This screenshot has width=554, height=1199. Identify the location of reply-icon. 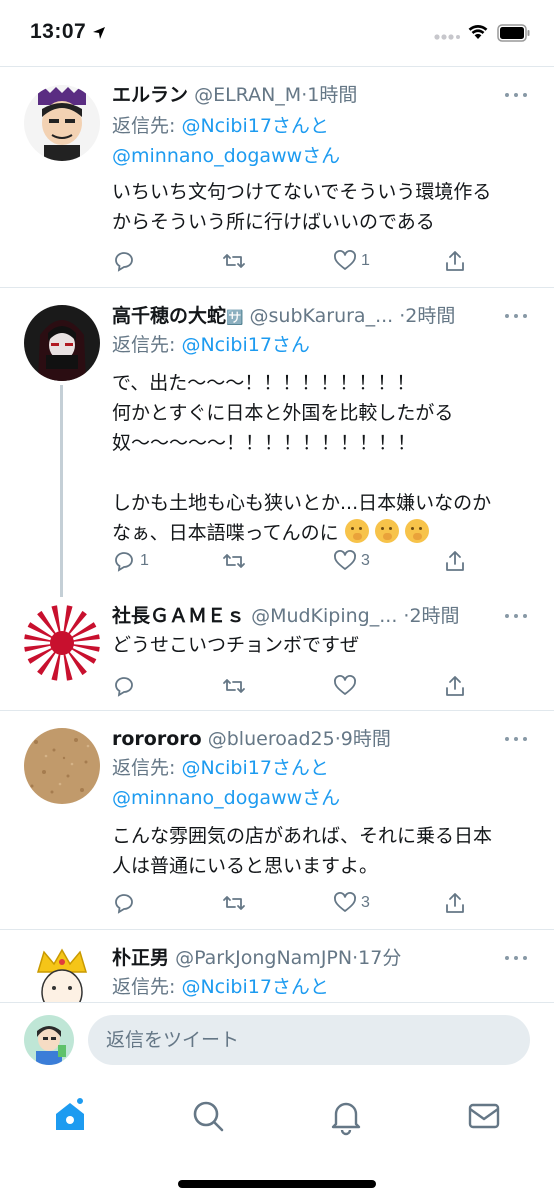
(124, 687).